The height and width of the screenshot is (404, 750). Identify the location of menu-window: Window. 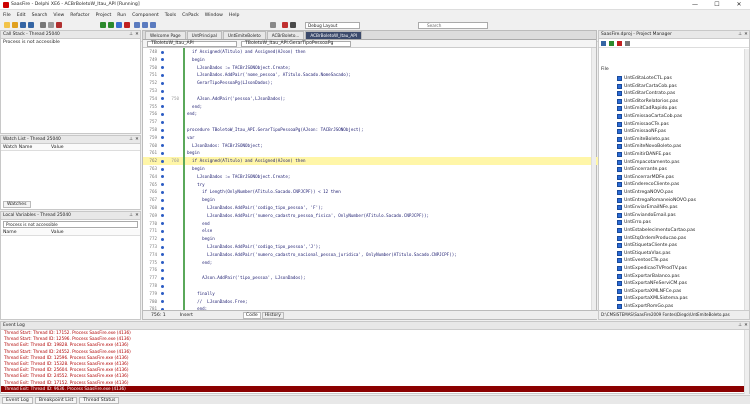
(214, 15).